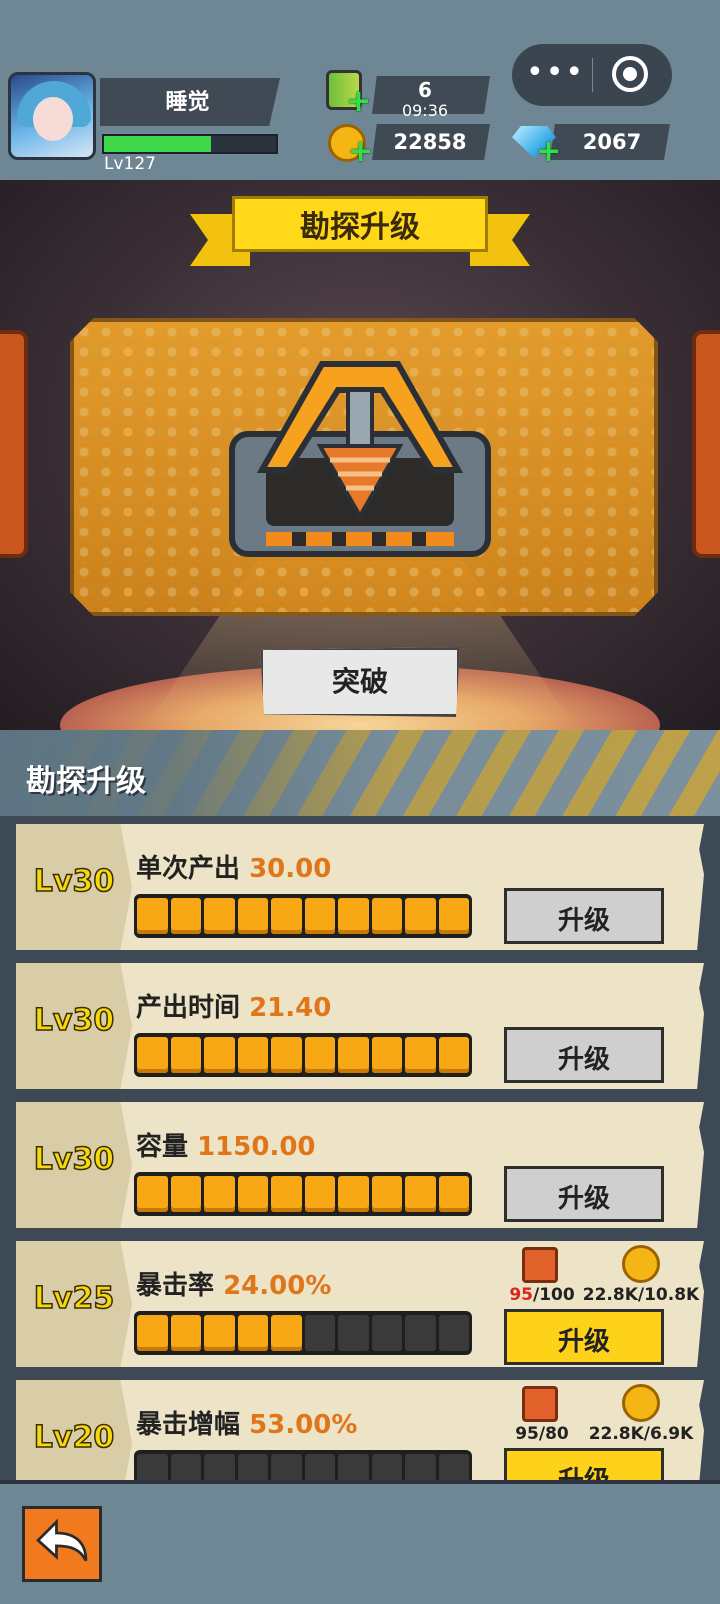 This screenshot has height=1604, width=720. What do you see at coordinates (430, 142) in the screenshot?
I see `gold-amount: 22858` at bounding box center [430, 142].